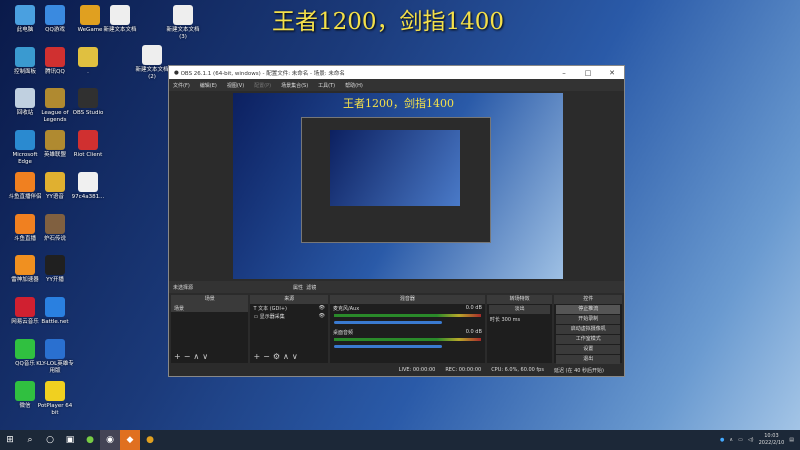  I want to click on cortana-icon: ○, so click(50, 440).